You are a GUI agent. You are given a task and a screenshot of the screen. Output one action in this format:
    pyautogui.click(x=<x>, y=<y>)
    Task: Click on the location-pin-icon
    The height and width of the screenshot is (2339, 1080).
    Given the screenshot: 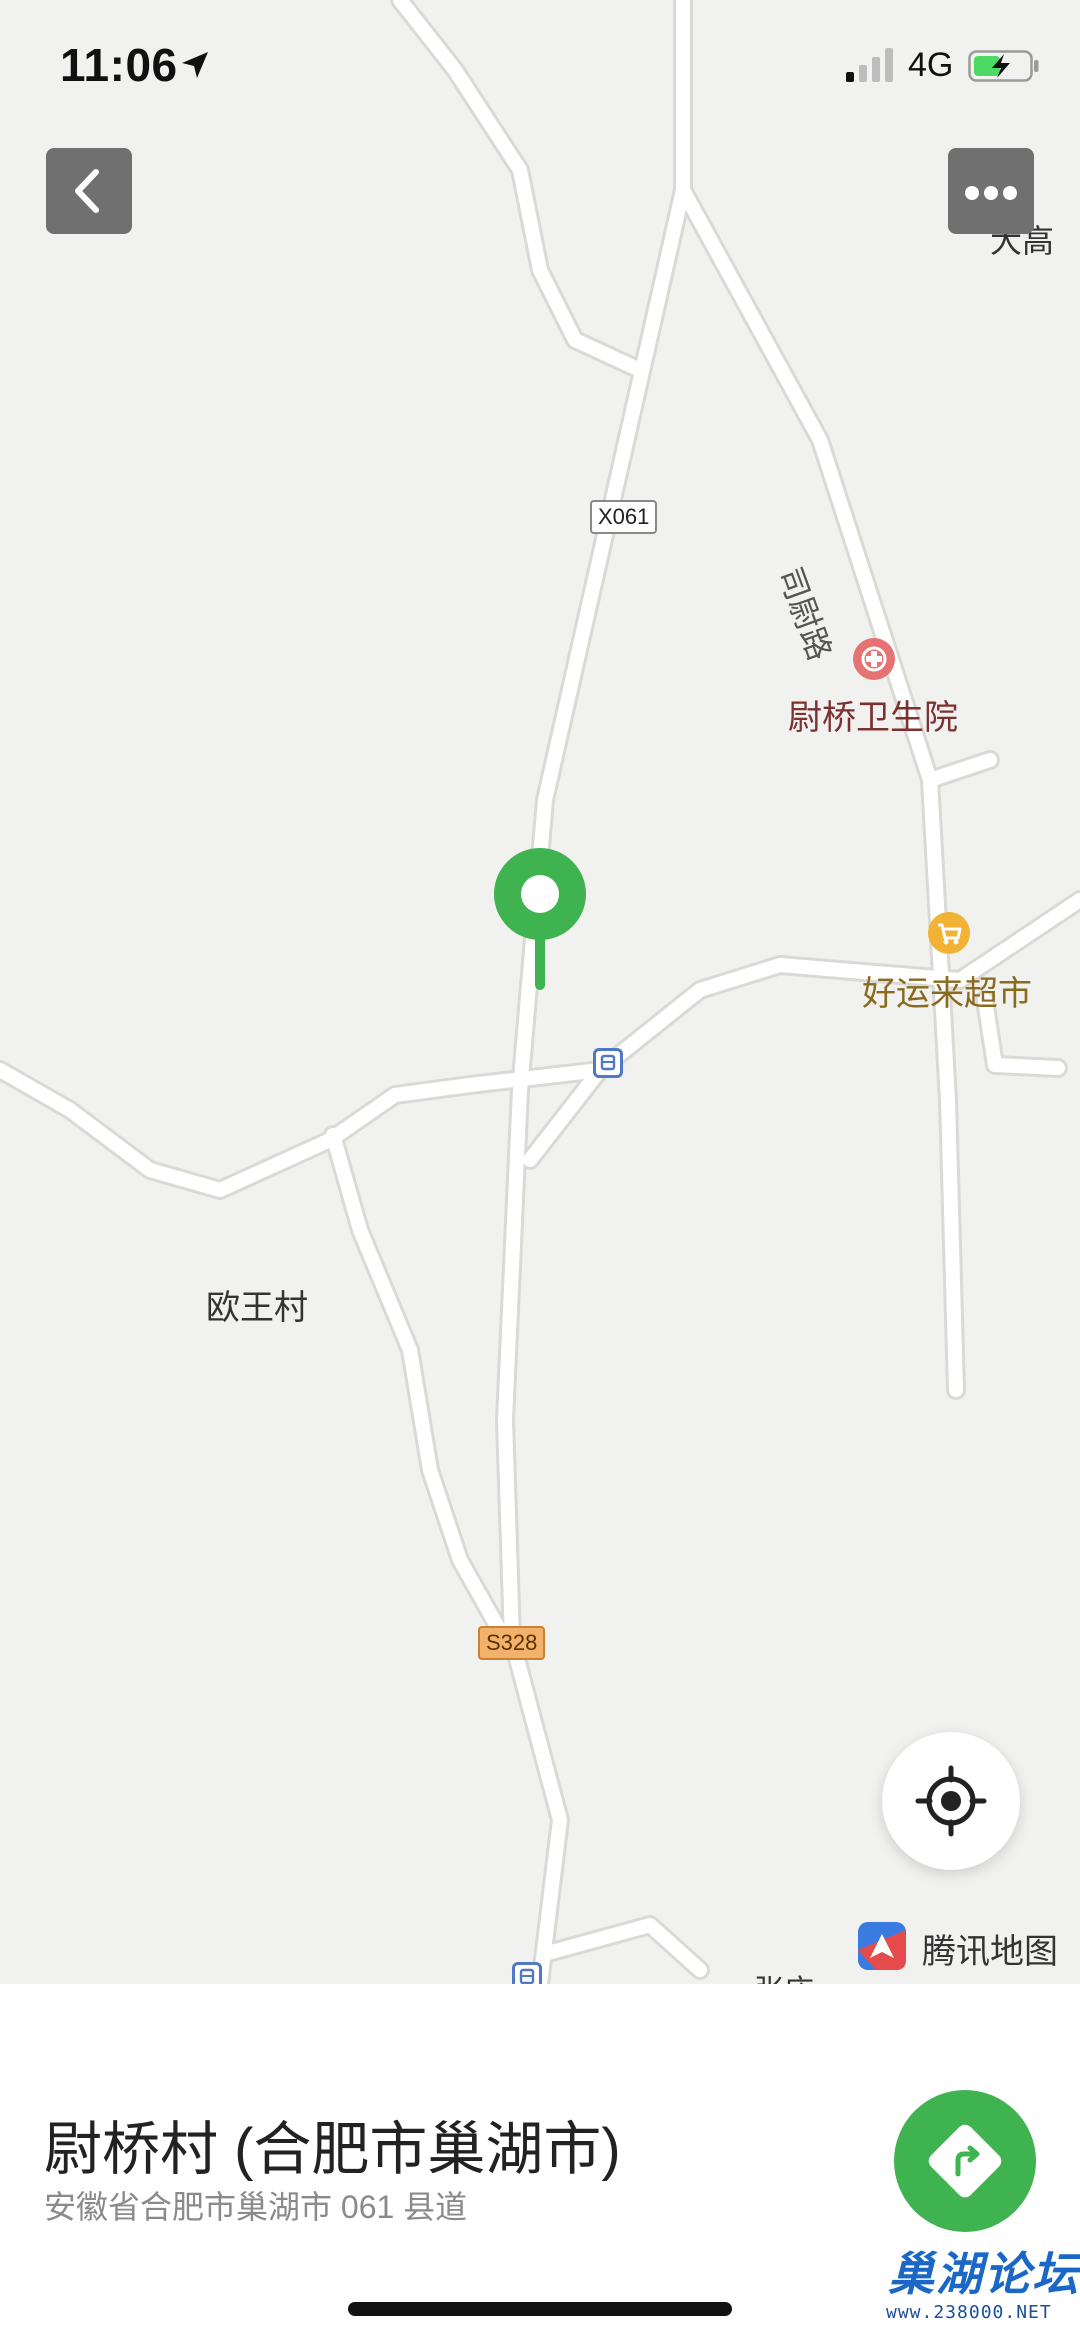 What is the action you would take?
    pyautogui.click(x=540, y=923)
    